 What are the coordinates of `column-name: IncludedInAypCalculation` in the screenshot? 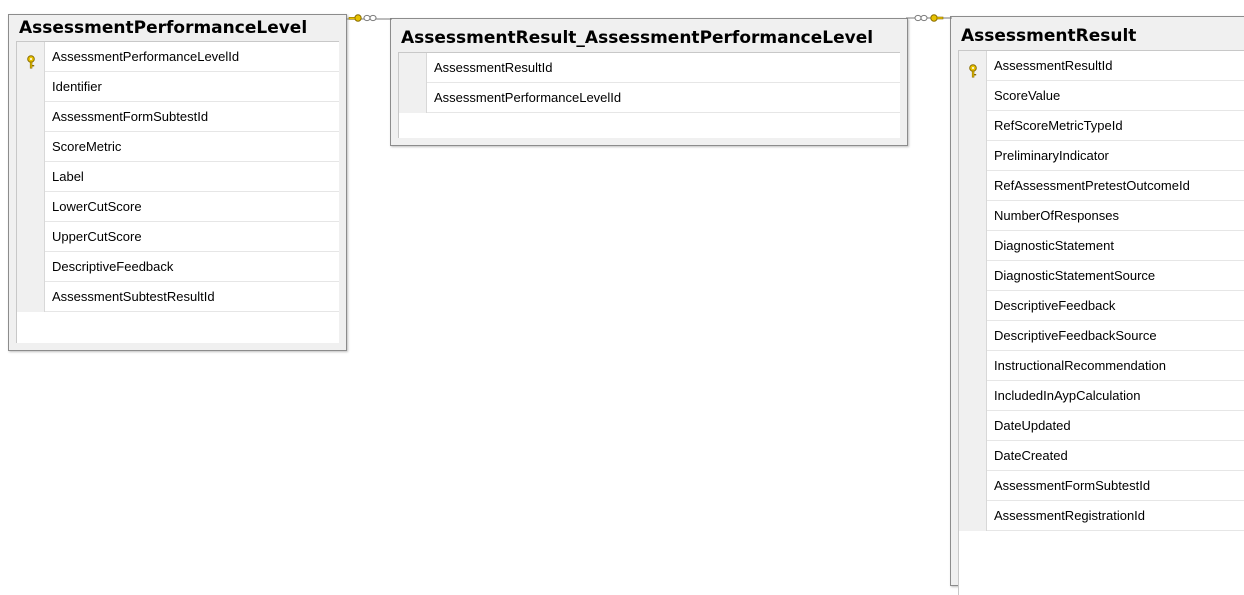 It's located at (1067, 395).